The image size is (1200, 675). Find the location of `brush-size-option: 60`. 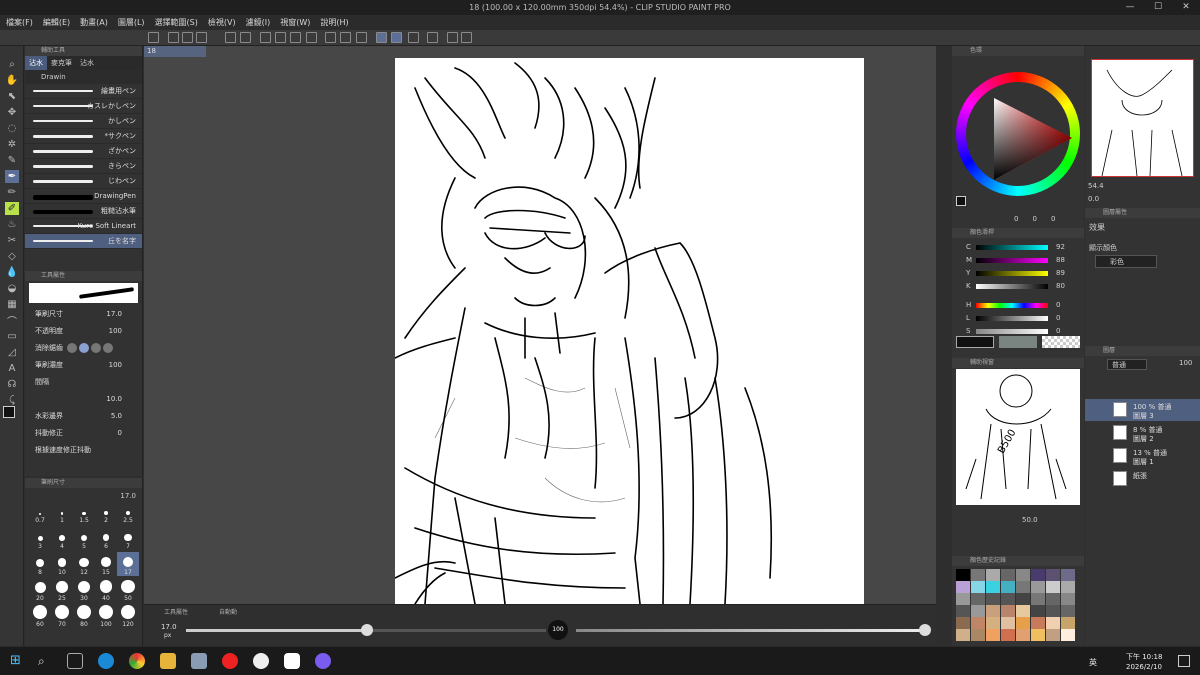

brush-size-option: 60 is located at coordinates (40, 616).